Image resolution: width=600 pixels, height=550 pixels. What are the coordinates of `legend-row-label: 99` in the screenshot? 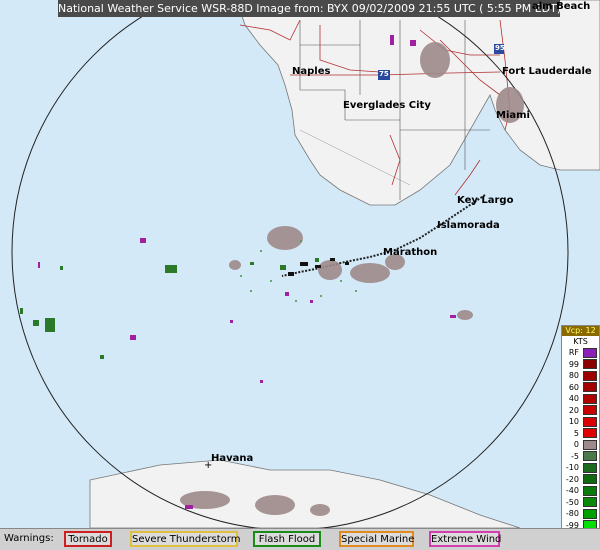 It's located at (573, 364).